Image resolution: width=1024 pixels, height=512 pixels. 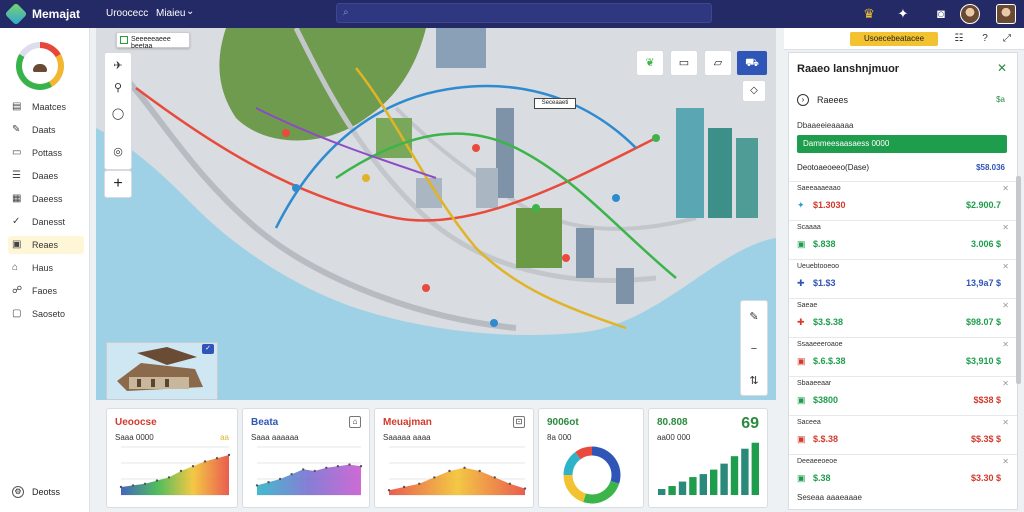 I want to click on user-avatar, so click(x=970, y=14).